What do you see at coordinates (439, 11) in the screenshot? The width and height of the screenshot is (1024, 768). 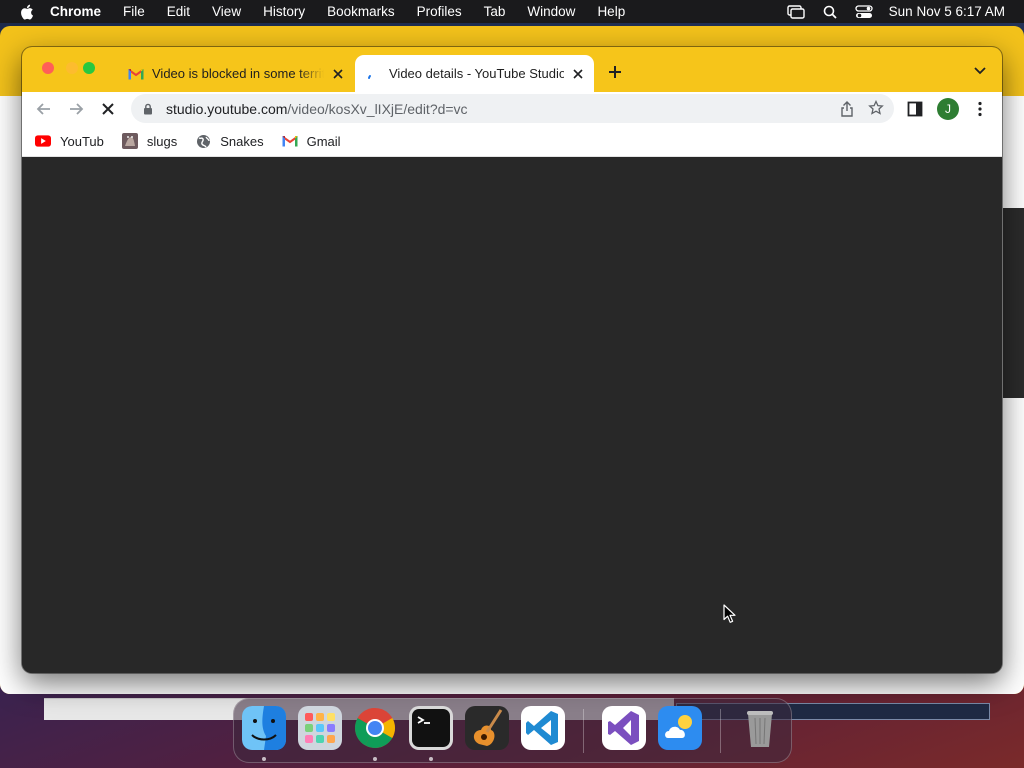 I see `menu-profiles: Profiles` at bounding box center [439, 11].